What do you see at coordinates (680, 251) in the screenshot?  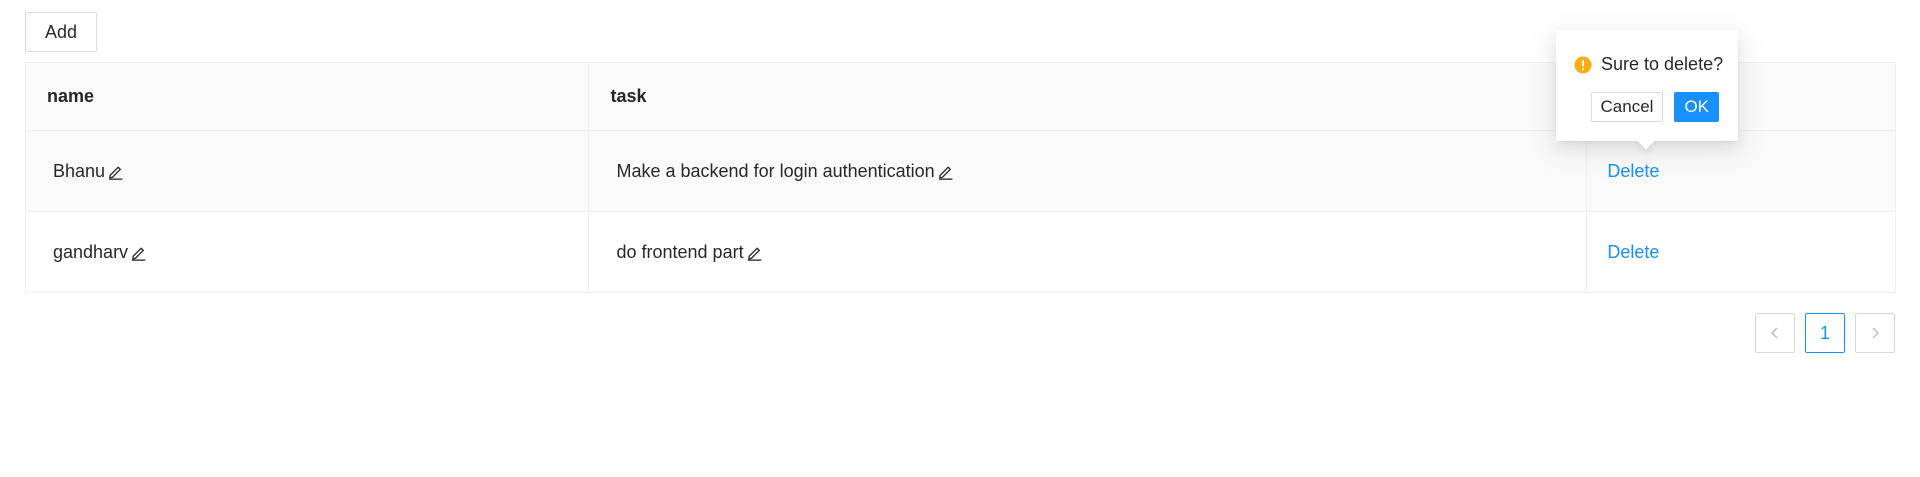 I see `task-text: do frontend part` at bounding box center [680, 251].